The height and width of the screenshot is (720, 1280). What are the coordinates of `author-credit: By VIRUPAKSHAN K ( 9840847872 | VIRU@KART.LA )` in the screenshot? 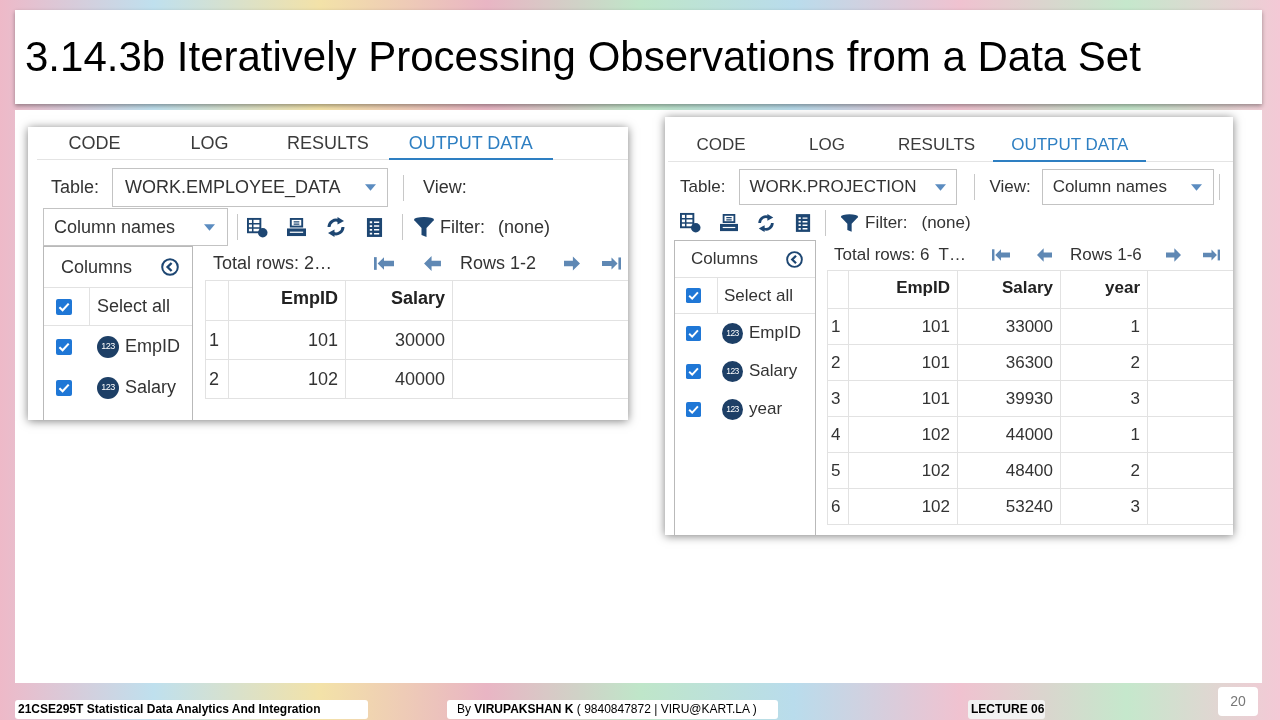 It's located at (612, 709).